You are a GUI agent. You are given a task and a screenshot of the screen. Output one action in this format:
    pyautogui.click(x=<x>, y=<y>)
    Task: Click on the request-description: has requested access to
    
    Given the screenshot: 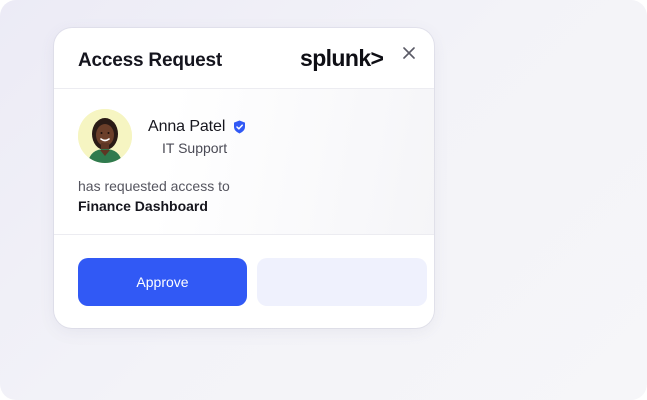 What is the action you would take?
    pyautogui.click(x=154, y=186)
    